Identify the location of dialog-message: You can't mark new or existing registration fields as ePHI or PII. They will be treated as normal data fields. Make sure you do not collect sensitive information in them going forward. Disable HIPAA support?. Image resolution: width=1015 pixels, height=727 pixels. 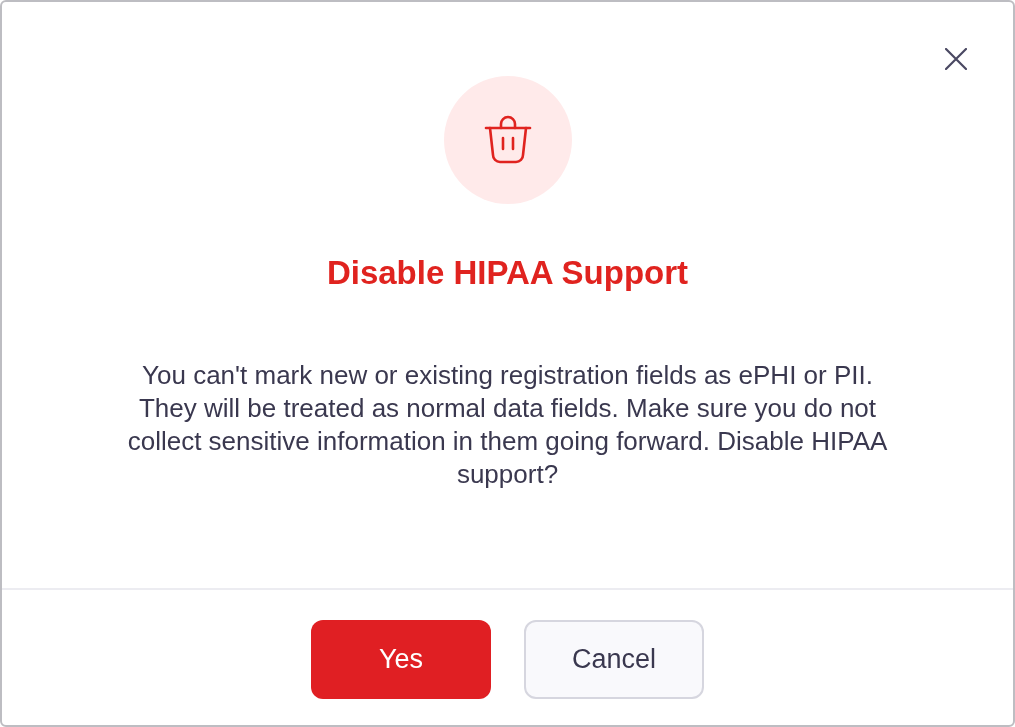
(507, 425).